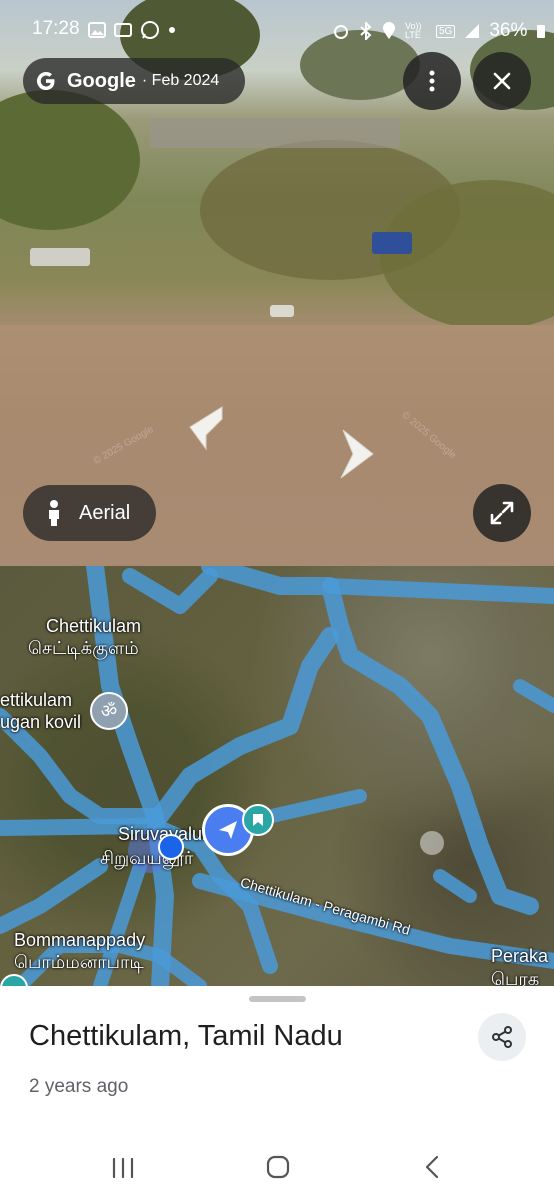 The image size is (554, 1200). What do you see at coordinates (278, 1167) in the screenshot?
I see `home-icon` at bounding box center [278, 1167].